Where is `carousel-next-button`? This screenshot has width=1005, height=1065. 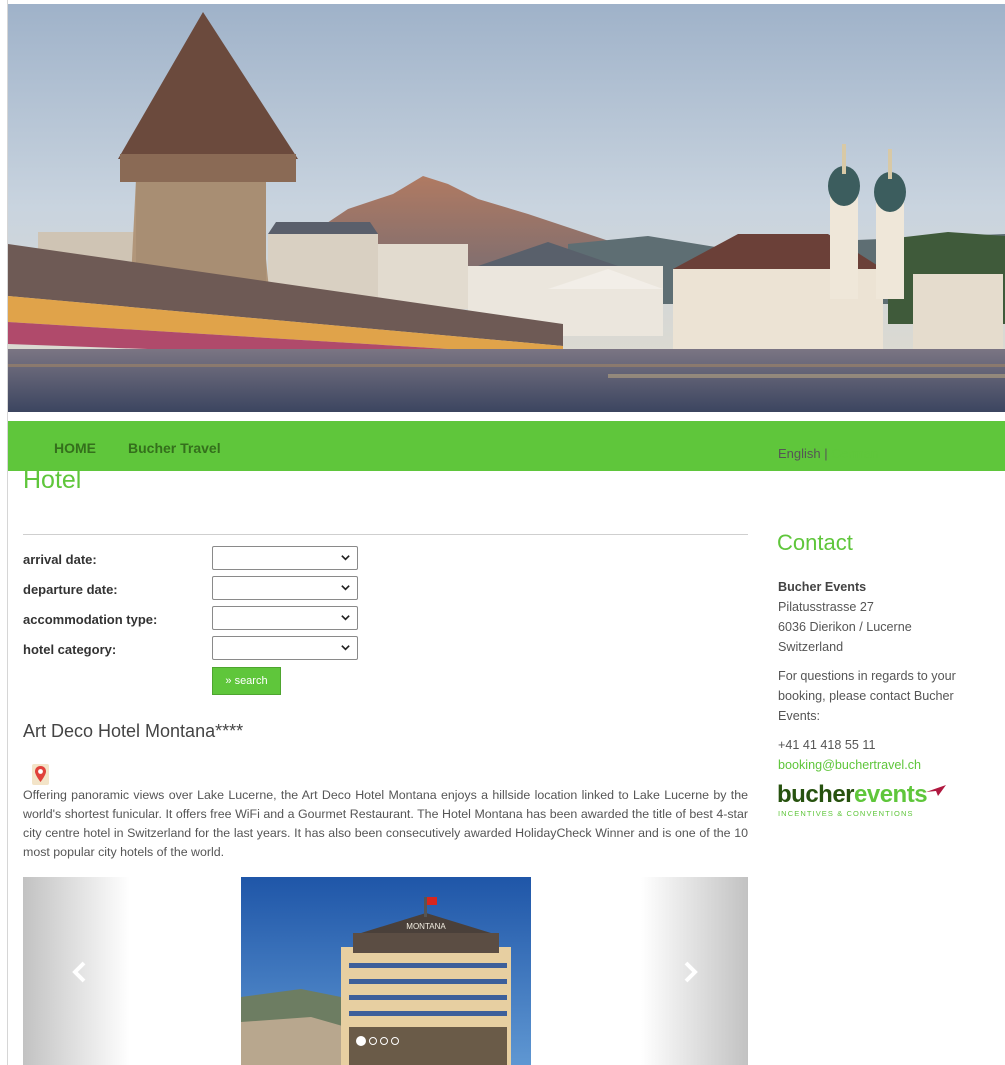
carousel-next-button is located at coordinates (694, 971).